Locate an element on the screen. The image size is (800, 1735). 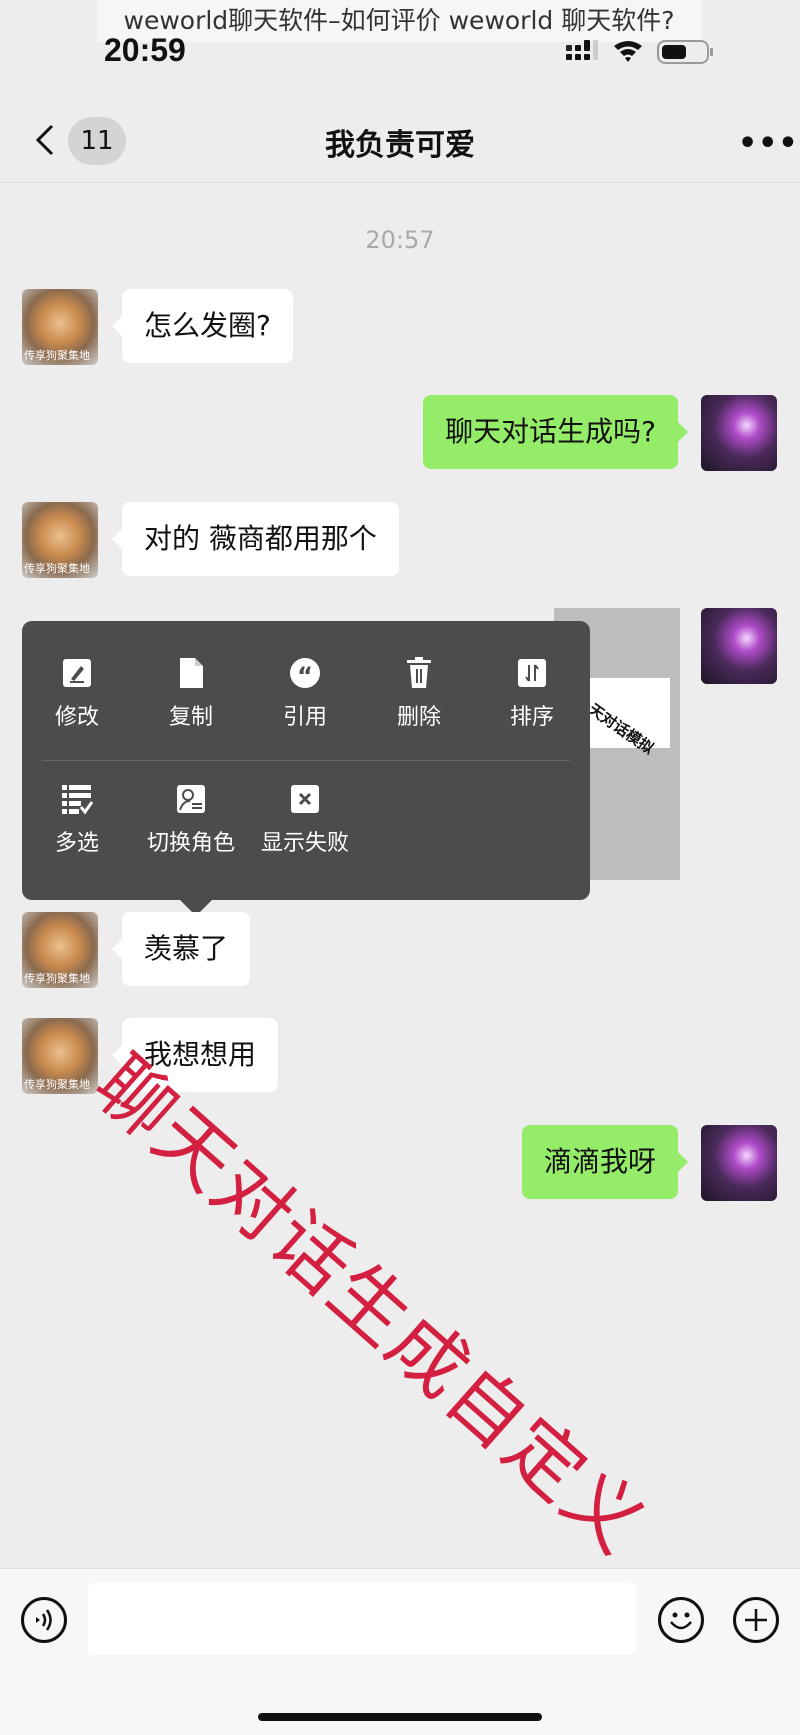
menu-item-edit: 修改 is located at coordinates (77, 694).